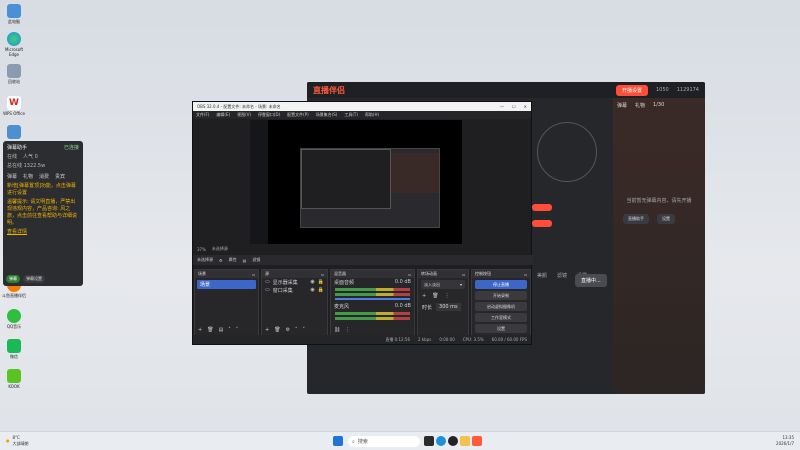 The height and width of the screenshot is (450, 800). What do you see at coordinates (223, 115) in the screenshot?
I see `menu-edit: 编辑(E)` at bounding box center [223, 115].